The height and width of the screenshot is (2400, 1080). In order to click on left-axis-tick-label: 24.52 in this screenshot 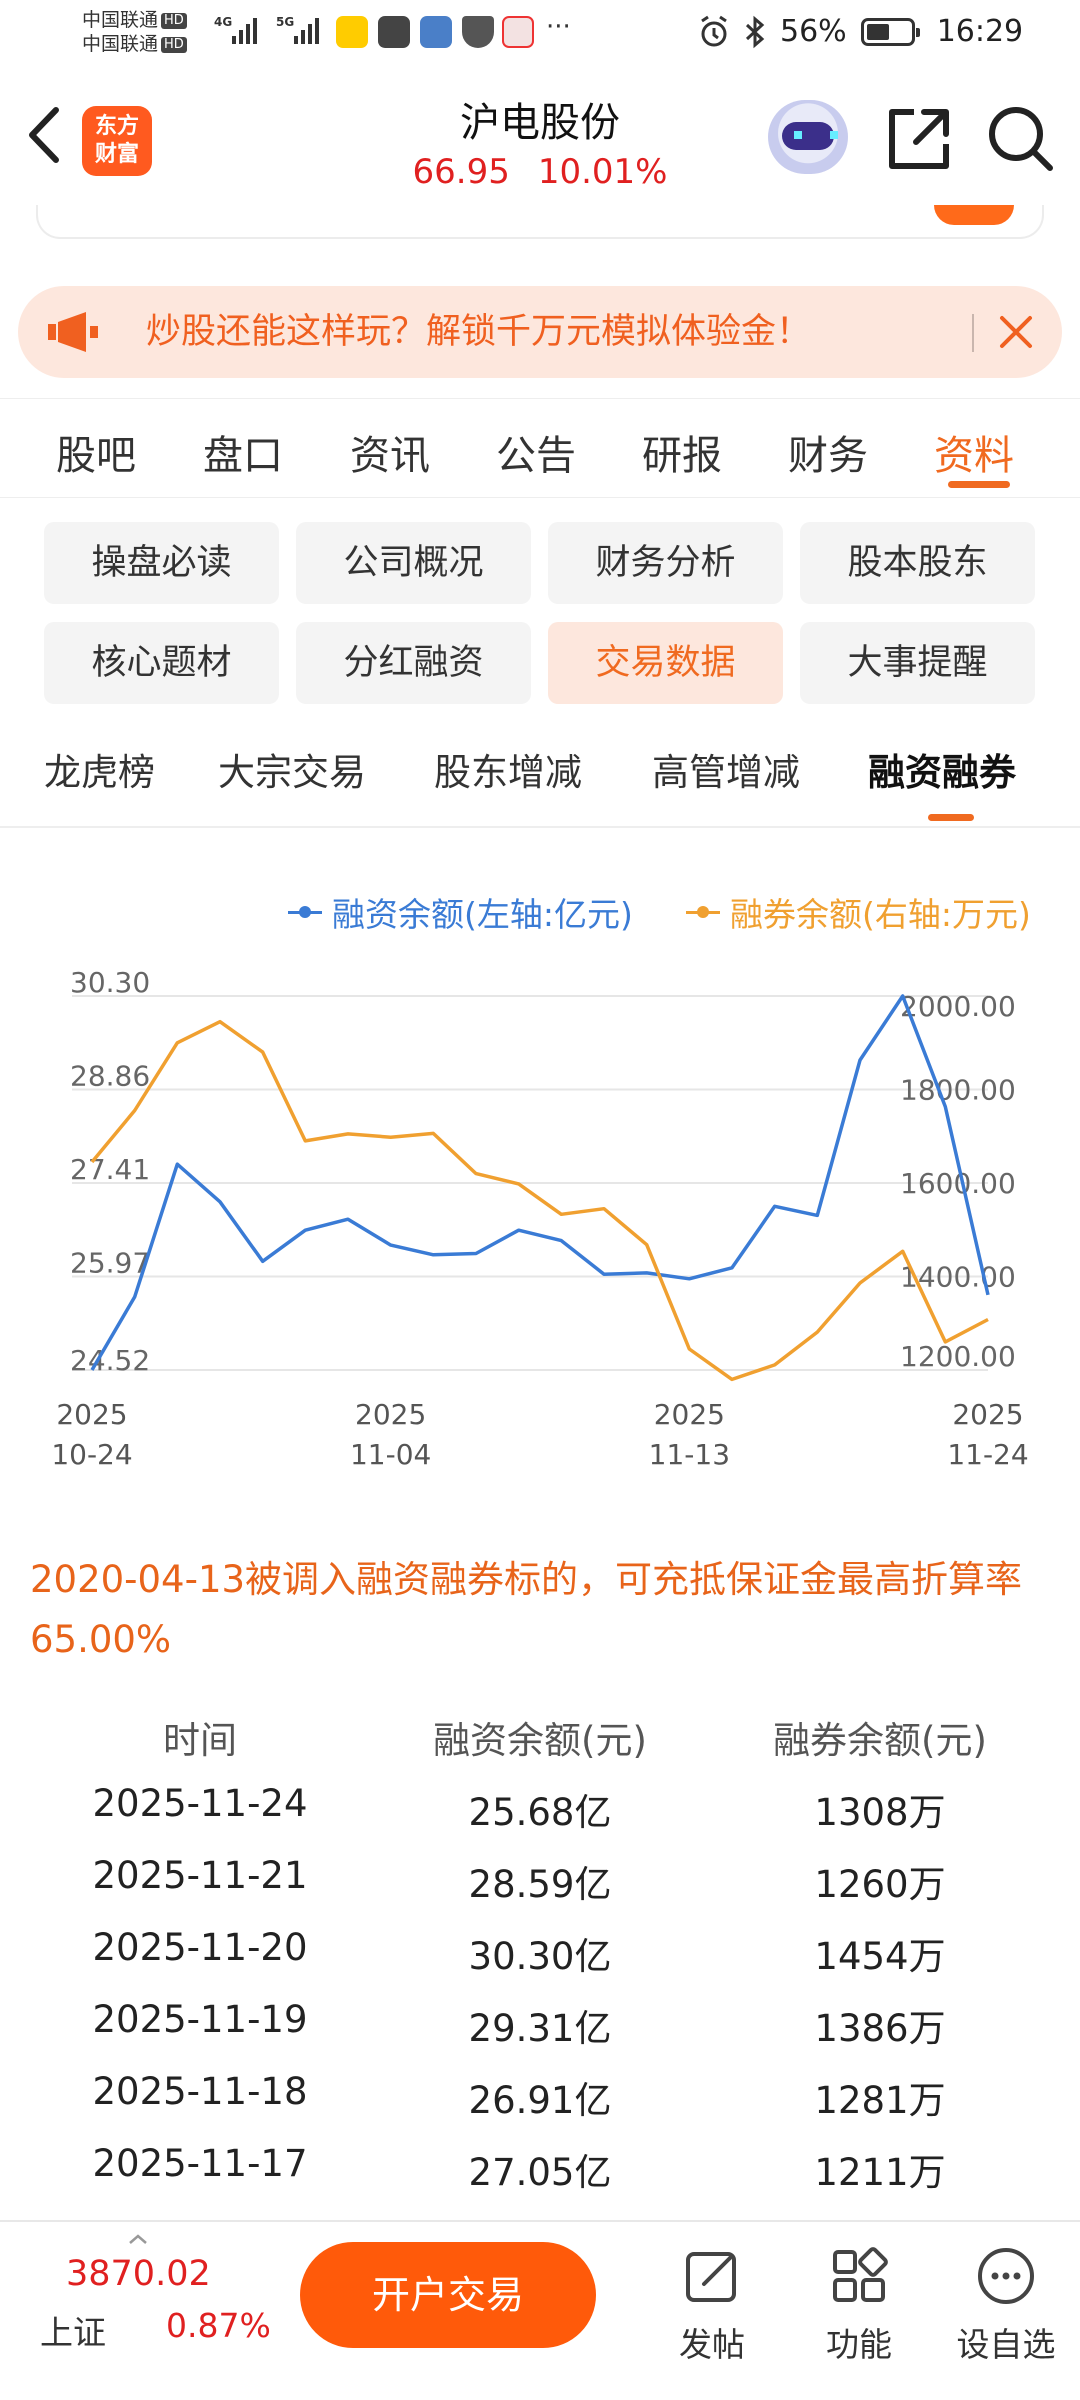, I will do `click(110, 1360)`.